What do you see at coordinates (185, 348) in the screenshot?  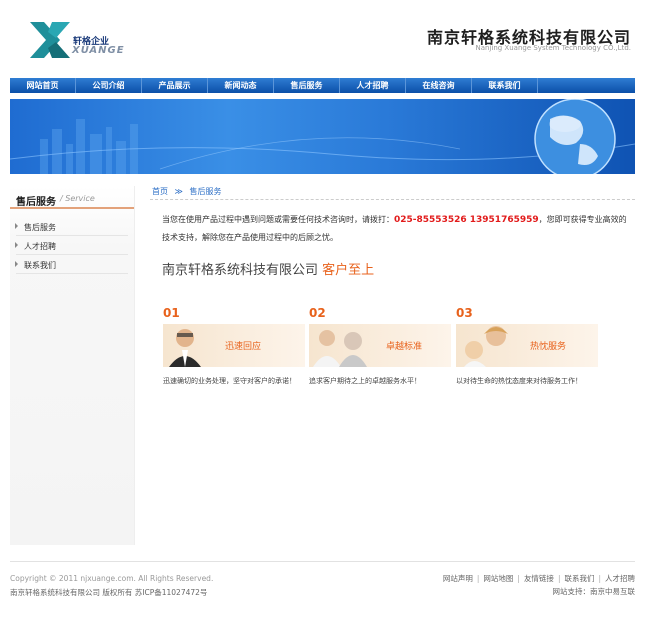 I see `person-icon` at bounding box center [185, 348].